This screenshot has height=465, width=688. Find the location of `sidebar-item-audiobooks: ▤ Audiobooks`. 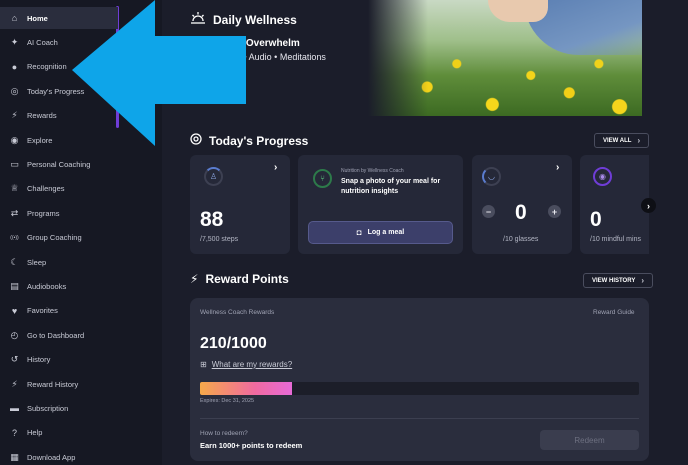

sidebar-item-audiobooks: ▤ Audiobooks is located at coordinates (59, 286).